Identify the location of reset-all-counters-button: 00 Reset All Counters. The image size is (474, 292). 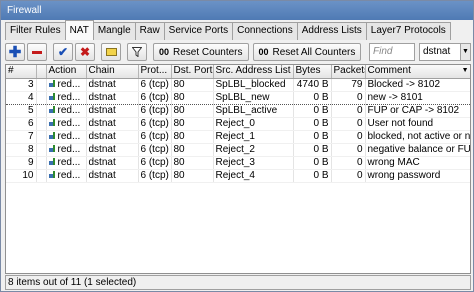
(307, 52).